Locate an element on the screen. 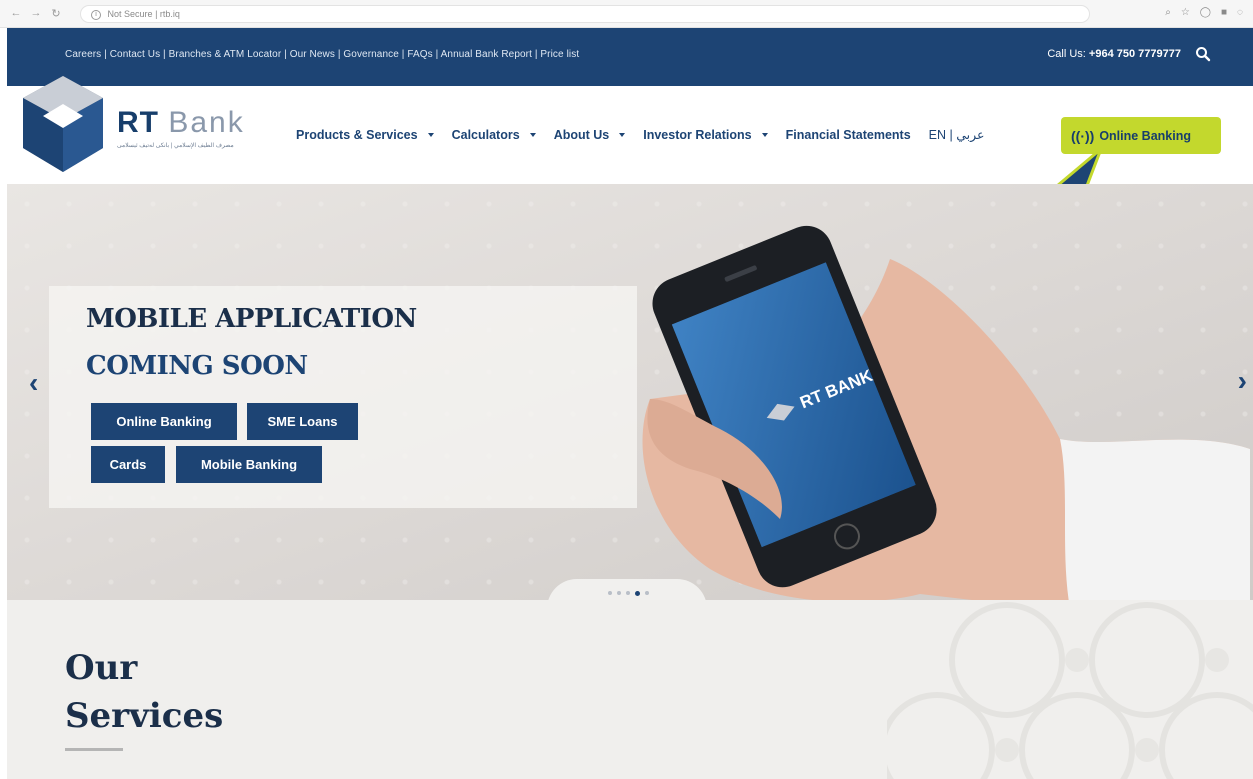 This screenshot has width=1253, height=779. slider-next-icon: › is located at coordinates (1242, 381).